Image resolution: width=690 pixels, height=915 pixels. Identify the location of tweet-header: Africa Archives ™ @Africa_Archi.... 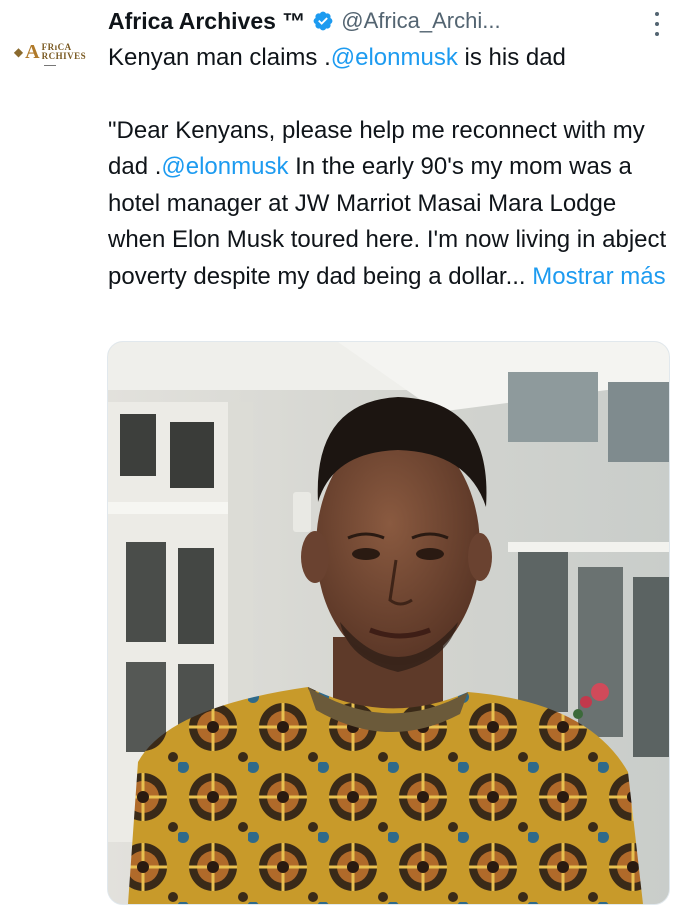
(379, 21).